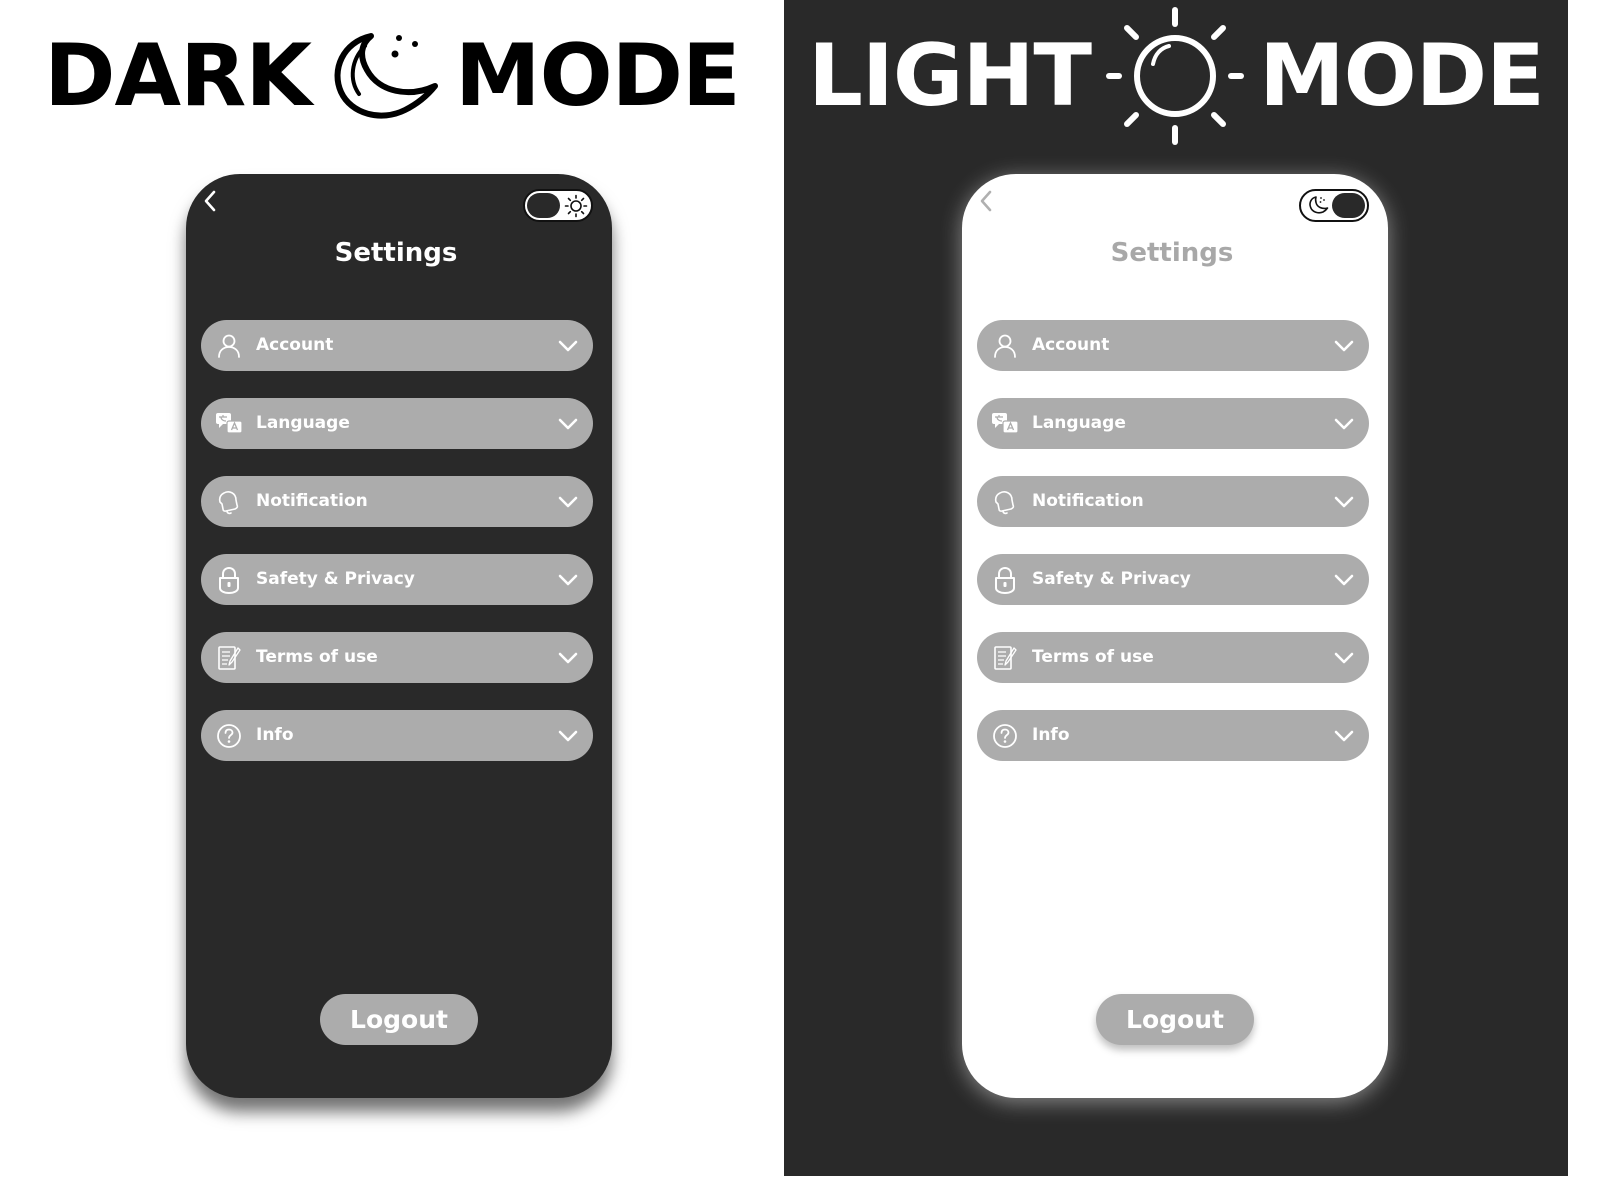 This screenshot has width=1600, height=1200. What do you see at coordinates (950, 76) in the screenshot?
I see `heading-word-light: LIGHT` at bounding box center [950, 76].